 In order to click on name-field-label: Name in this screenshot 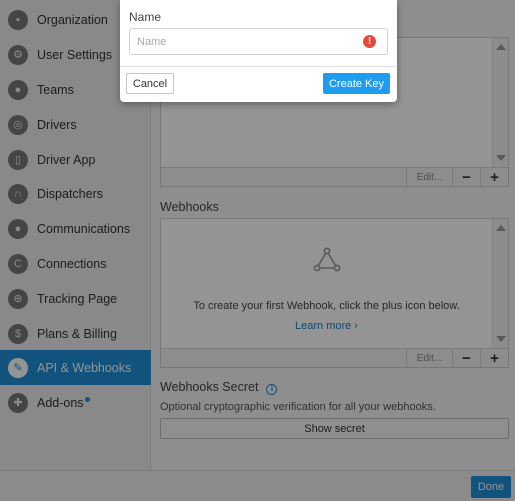, I will do `click(145, 17)`.